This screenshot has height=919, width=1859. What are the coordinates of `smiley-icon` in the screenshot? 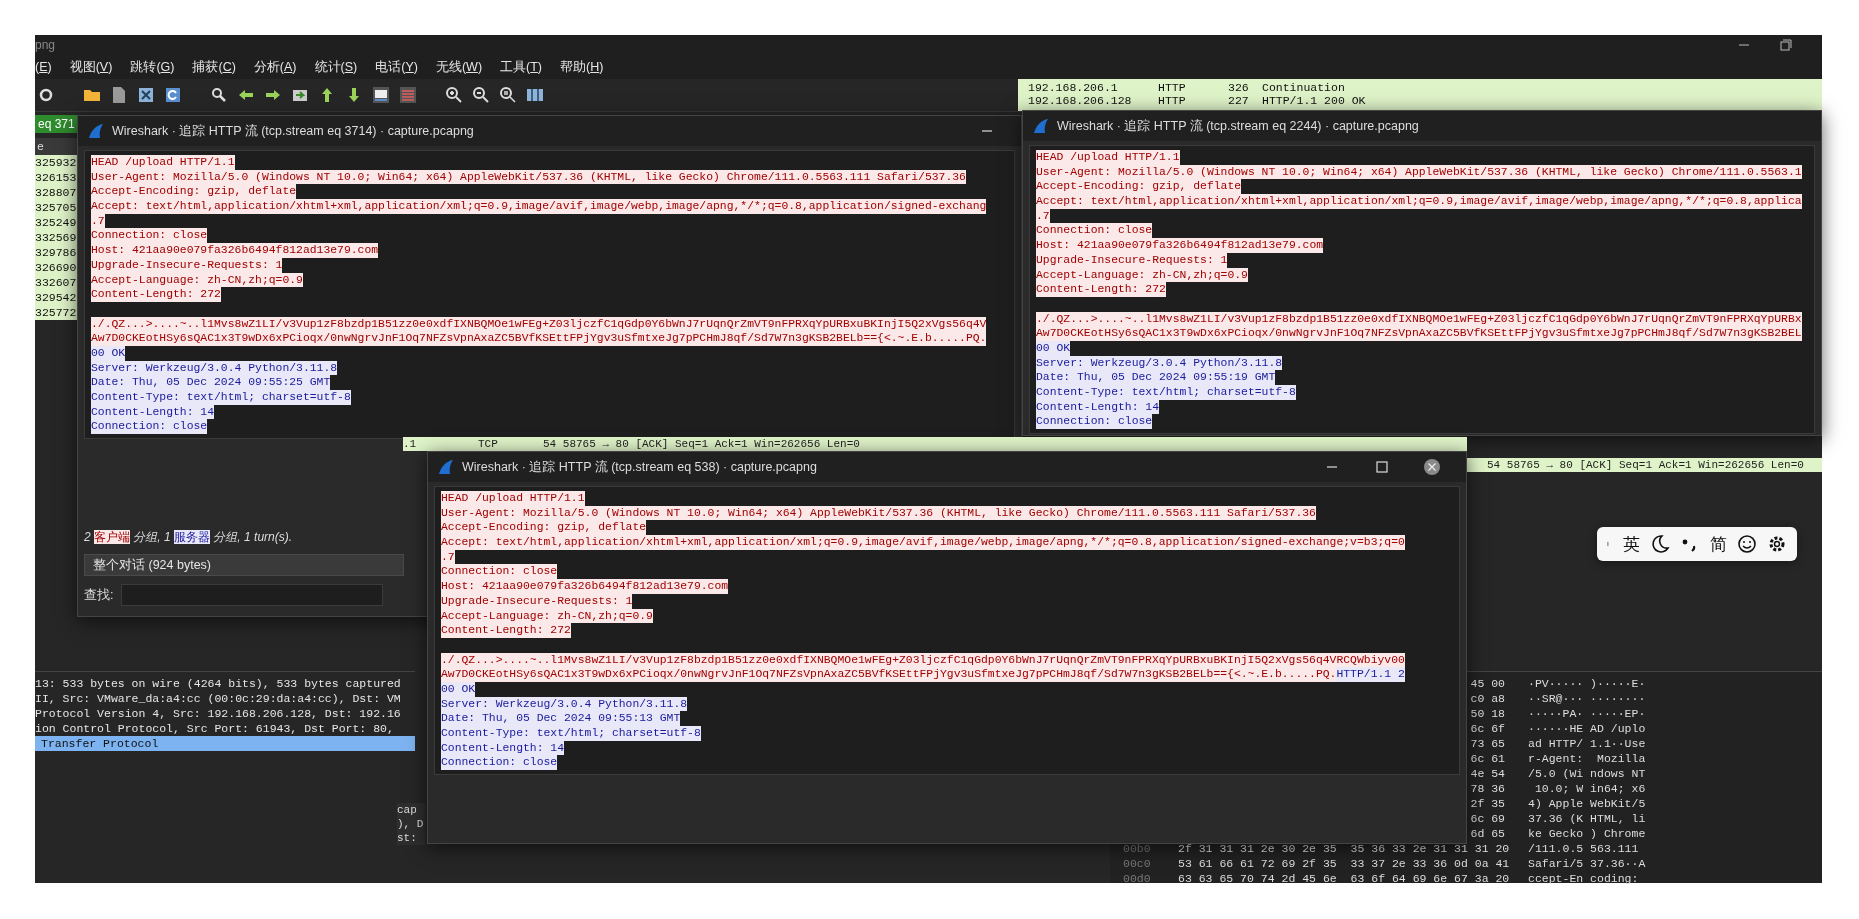 It's located at (1747, 544).